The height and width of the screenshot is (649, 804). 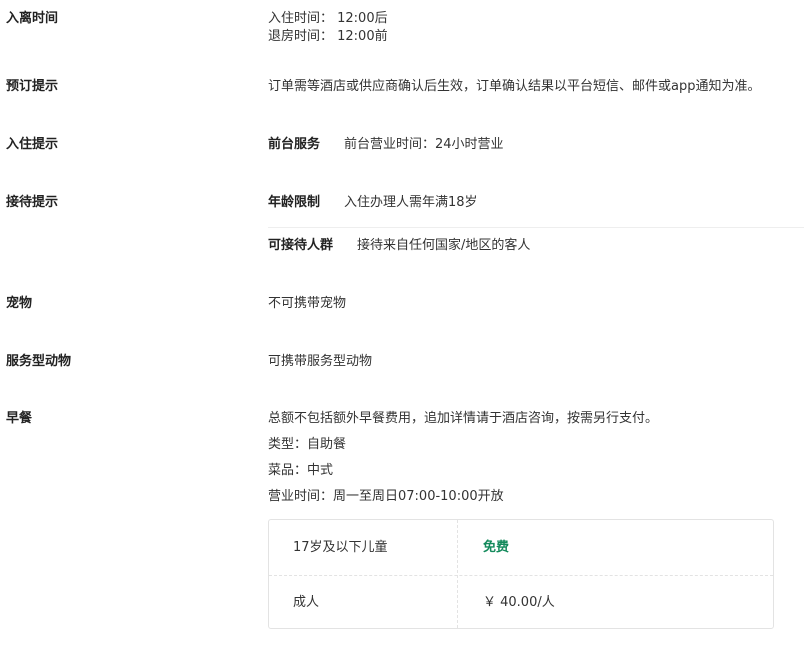 I want to click on pets-content: 不可携带宠物, so click(x=536, y=304).